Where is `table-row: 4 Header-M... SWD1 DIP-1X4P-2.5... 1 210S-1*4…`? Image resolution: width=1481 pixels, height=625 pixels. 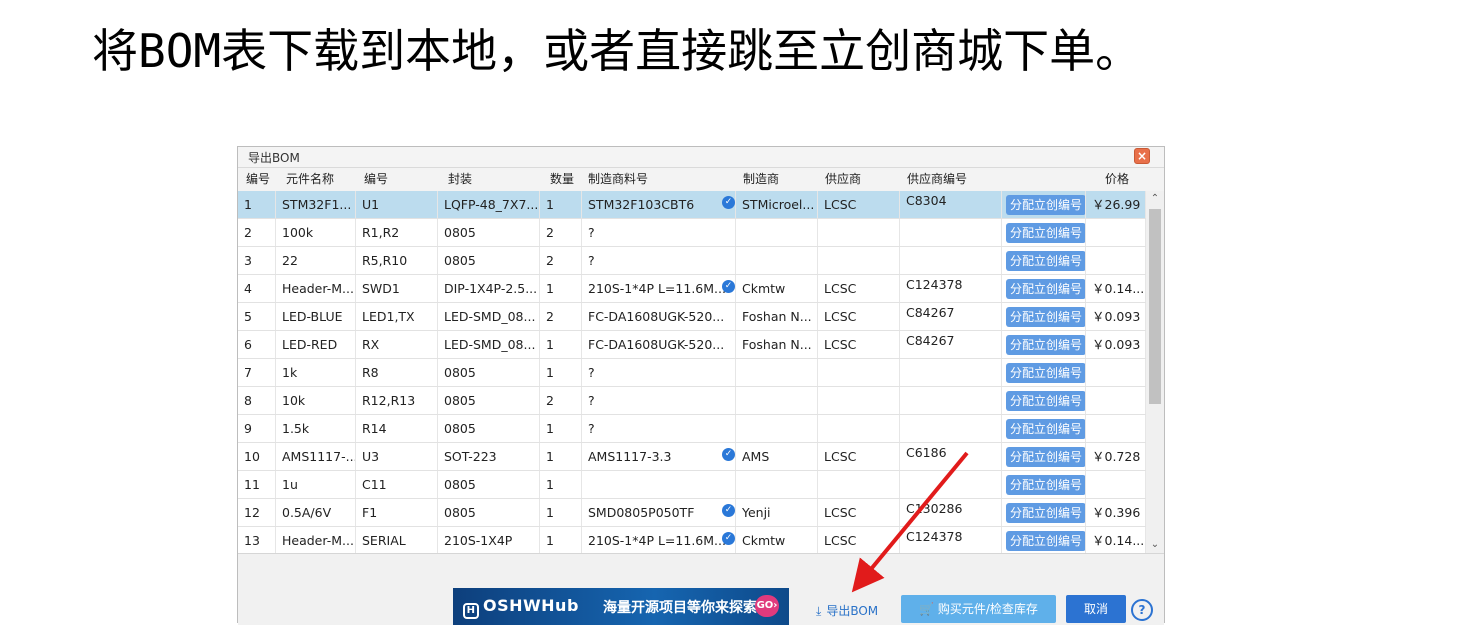 table-row: 4 Header-M... SWD1 DIP-1X4P-2.5... 1 210S-1*4… is located at coordinates (692, 289).